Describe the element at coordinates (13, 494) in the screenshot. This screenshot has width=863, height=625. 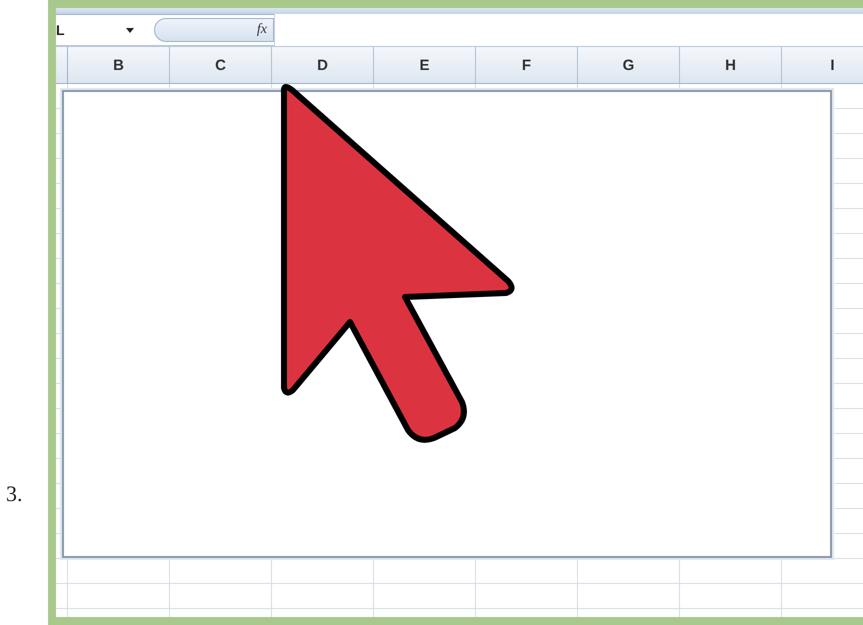
I see `step-number: 3.` at that location.